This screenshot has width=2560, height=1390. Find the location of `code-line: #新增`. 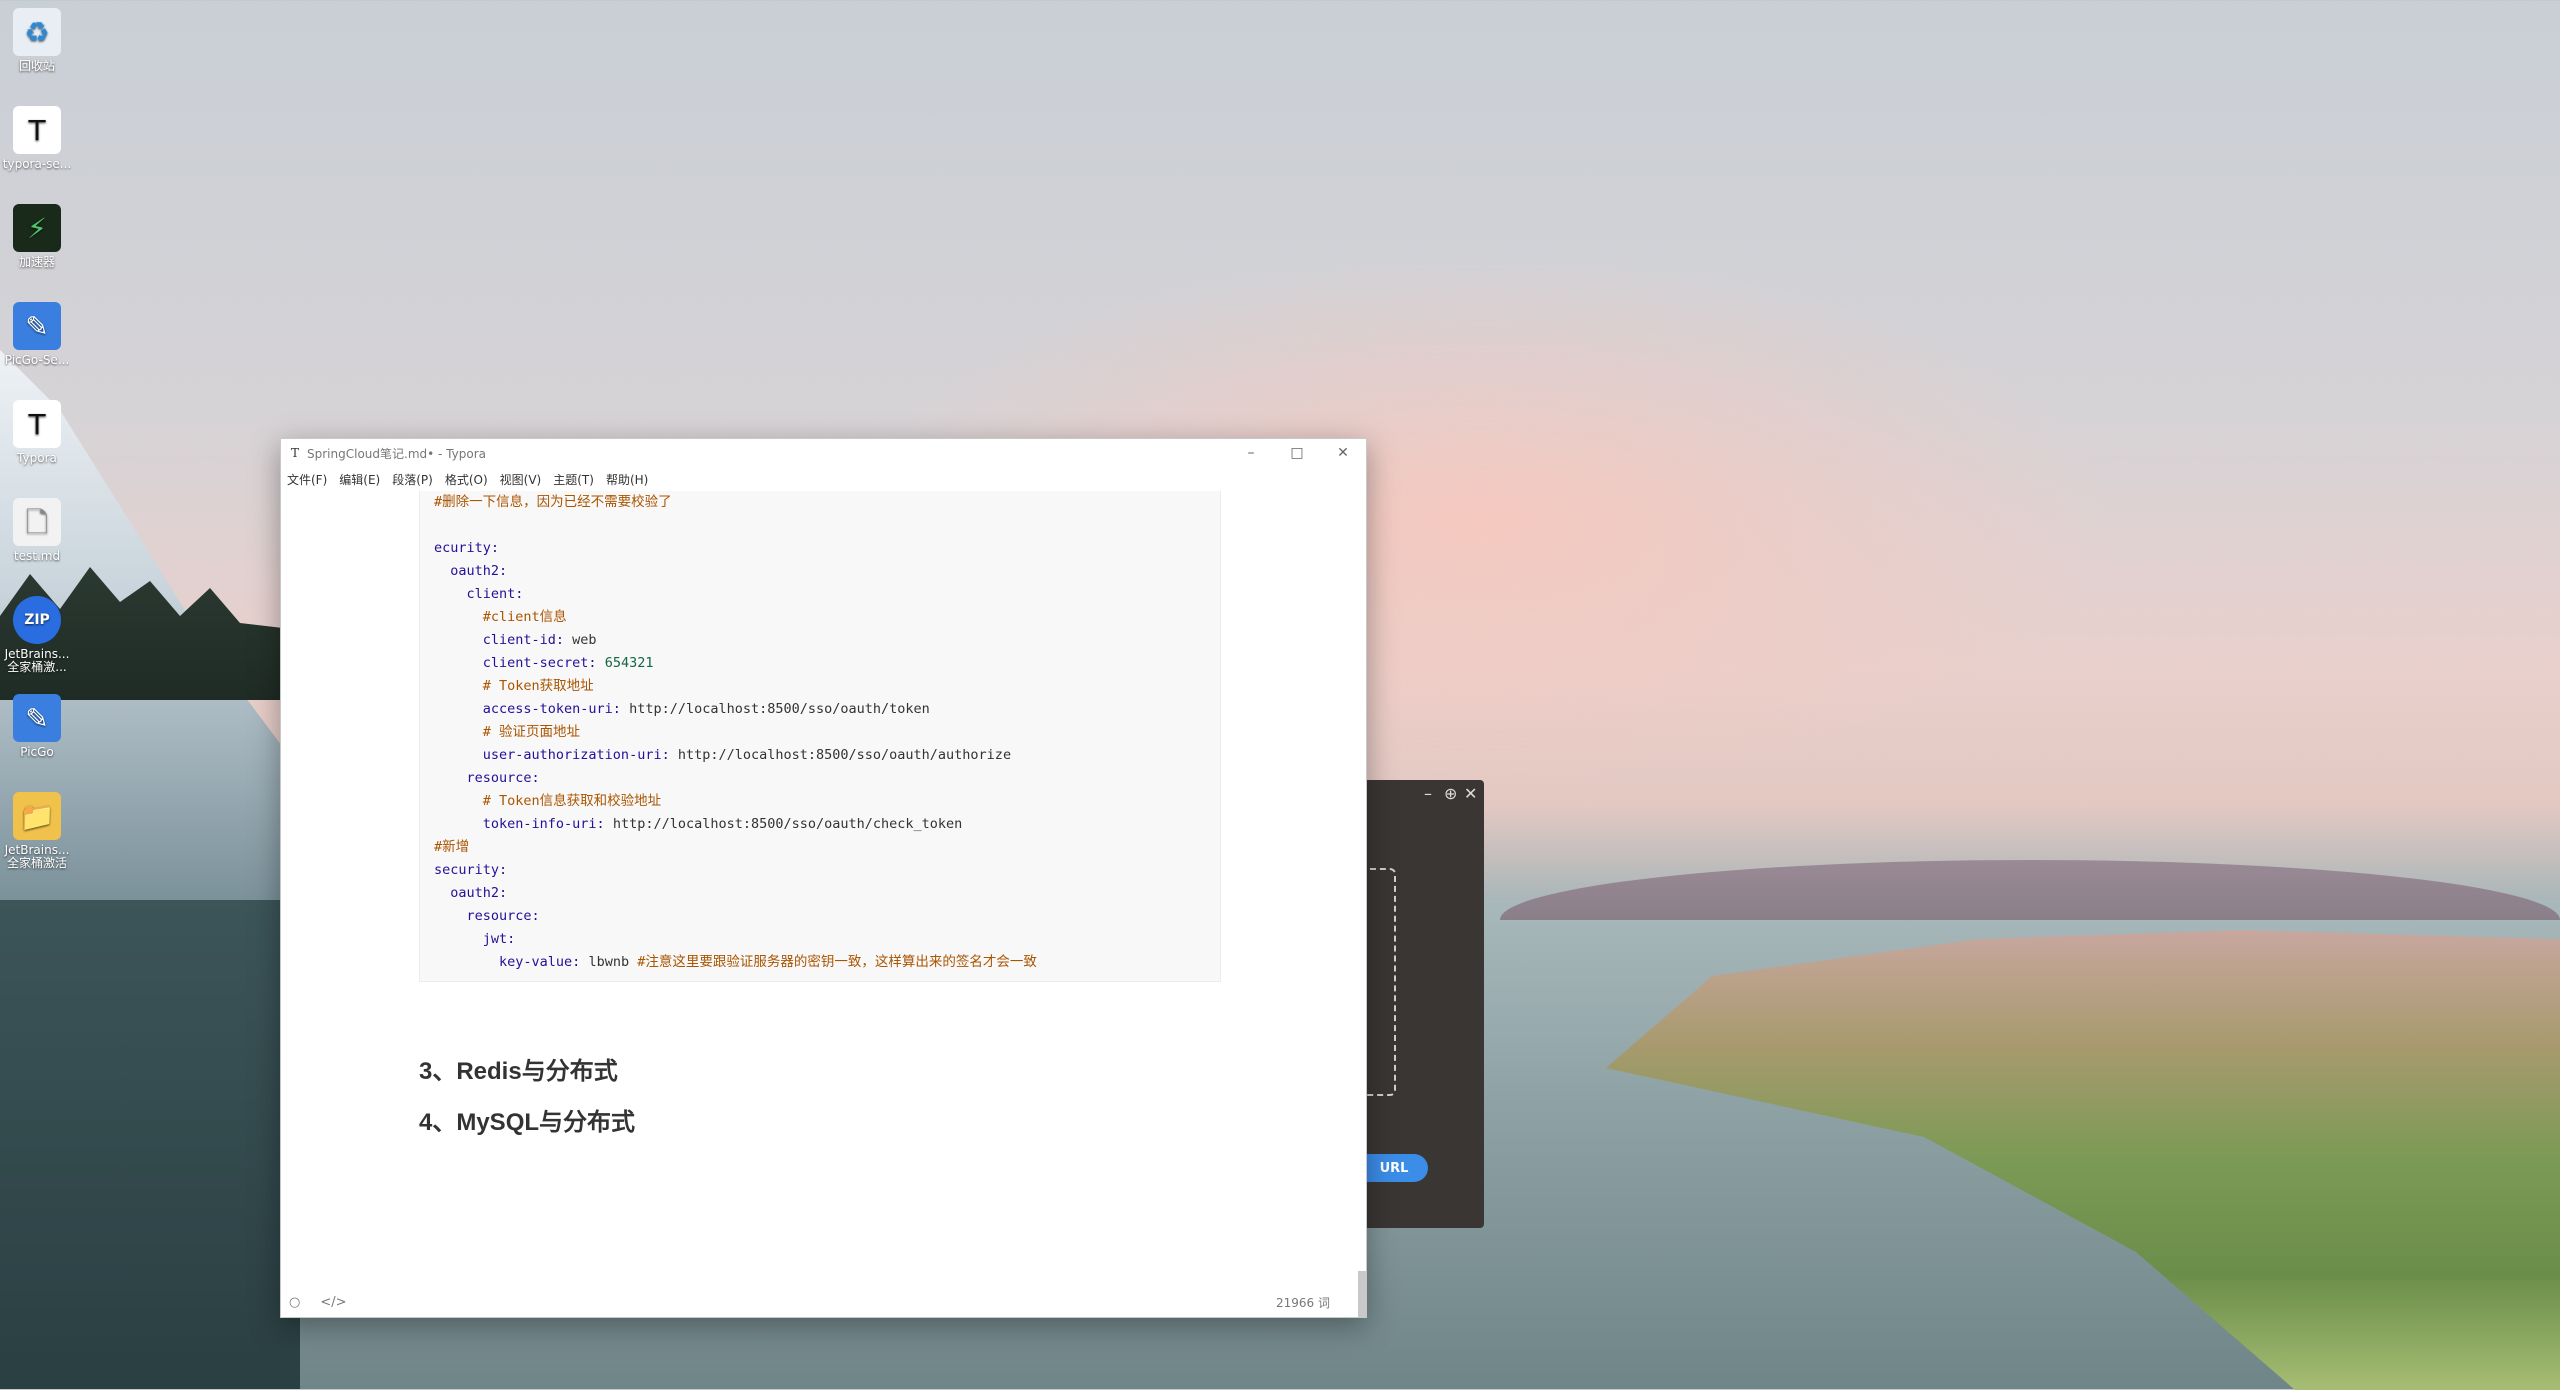

code-line: #新增 is located at coordinates (451, 847).